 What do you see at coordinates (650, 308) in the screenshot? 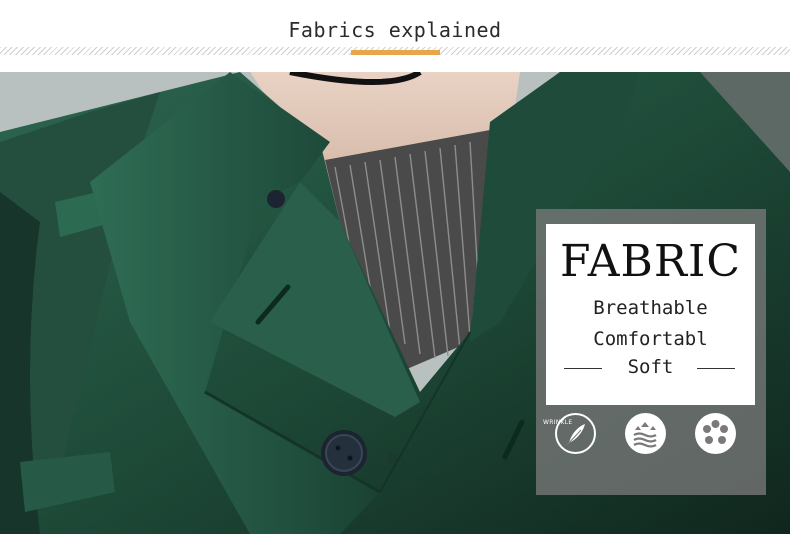
I see `feature-breathable: Breathable` at bounding box center [650, 308].